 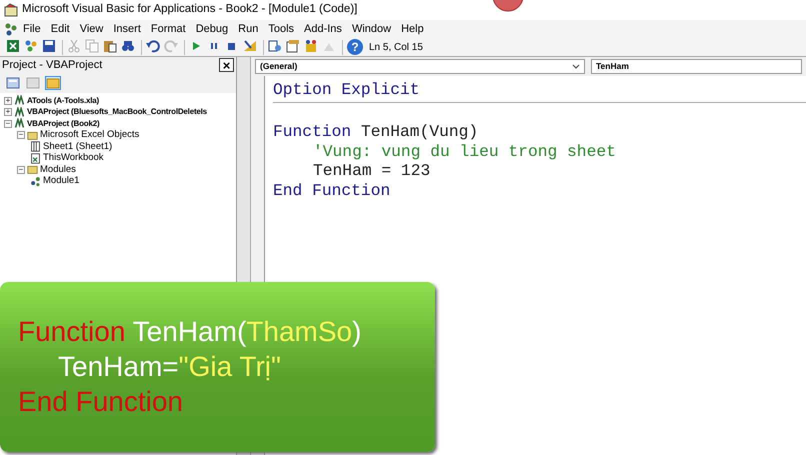 I want to click on tree-item: VBAProject (Book2), so click(x=63, y=124).